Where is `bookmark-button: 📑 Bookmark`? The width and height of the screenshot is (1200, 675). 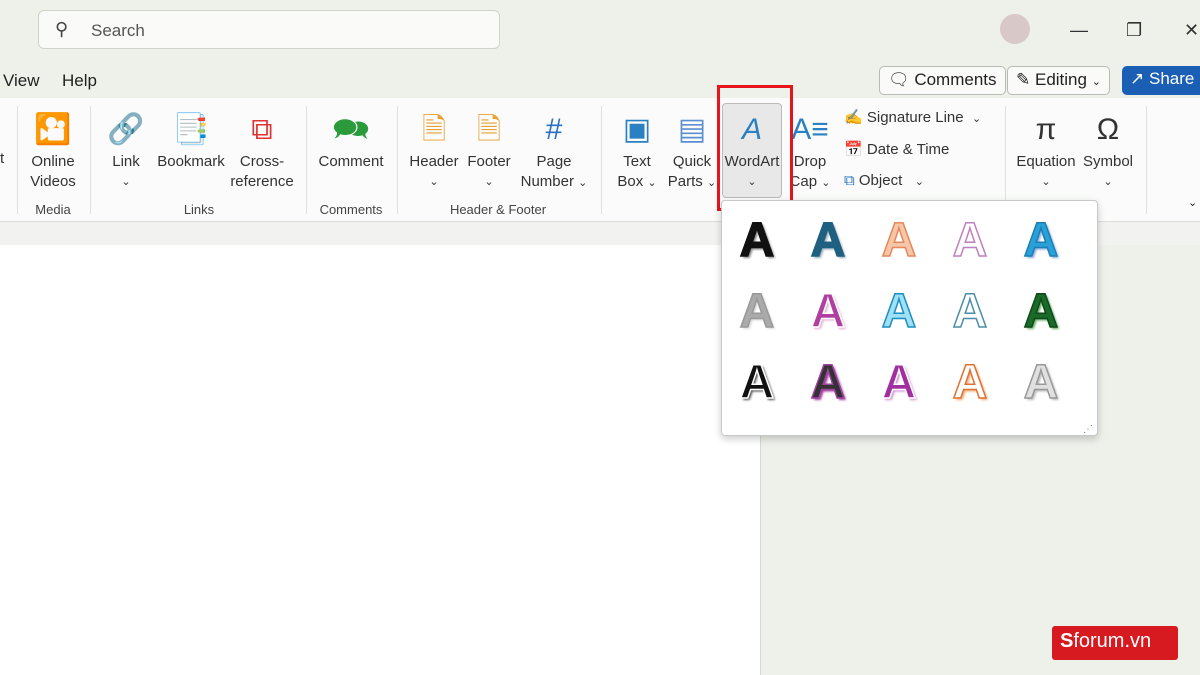 bookmark-button: 📑 Bookmark is located at coordinates (191, 140).